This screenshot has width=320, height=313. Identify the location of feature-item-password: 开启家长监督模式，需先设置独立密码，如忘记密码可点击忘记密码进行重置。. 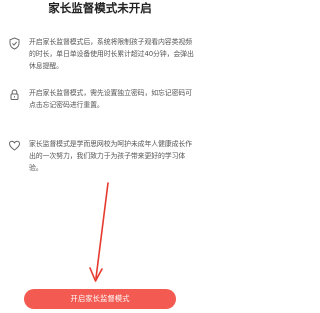
(101, 107).